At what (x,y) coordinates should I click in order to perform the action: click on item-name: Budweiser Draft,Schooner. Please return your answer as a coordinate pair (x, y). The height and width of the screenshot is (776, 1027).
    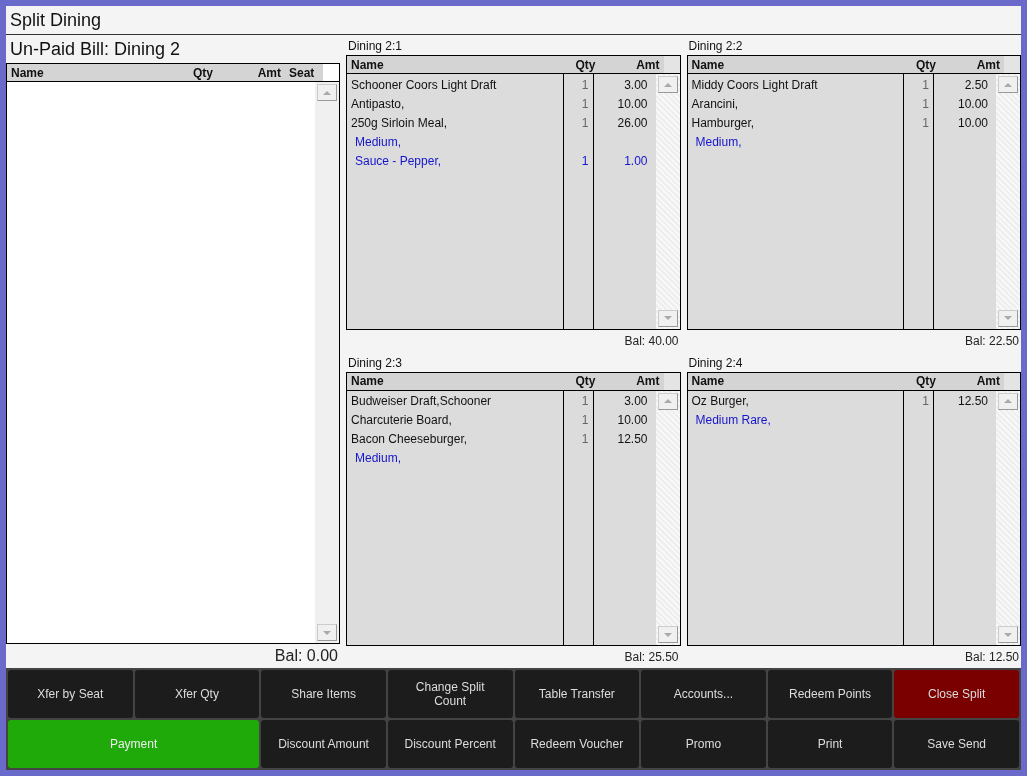
    Looking at the image, I should click on (421, 401).